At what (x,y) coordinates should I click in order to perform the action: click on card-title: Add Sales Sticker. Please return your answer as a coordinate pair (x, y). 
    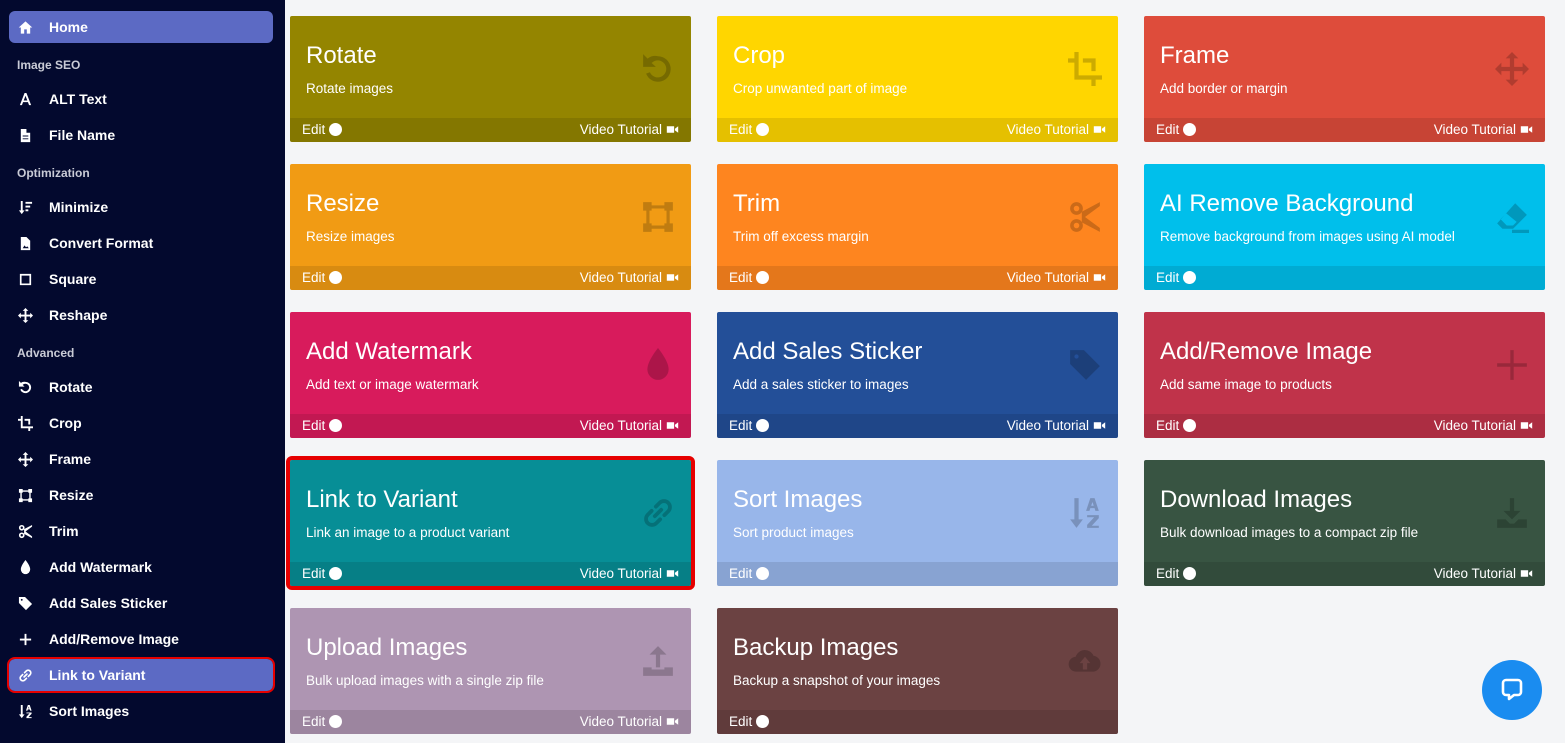
    Looking at the image, I should click on (828, 351).